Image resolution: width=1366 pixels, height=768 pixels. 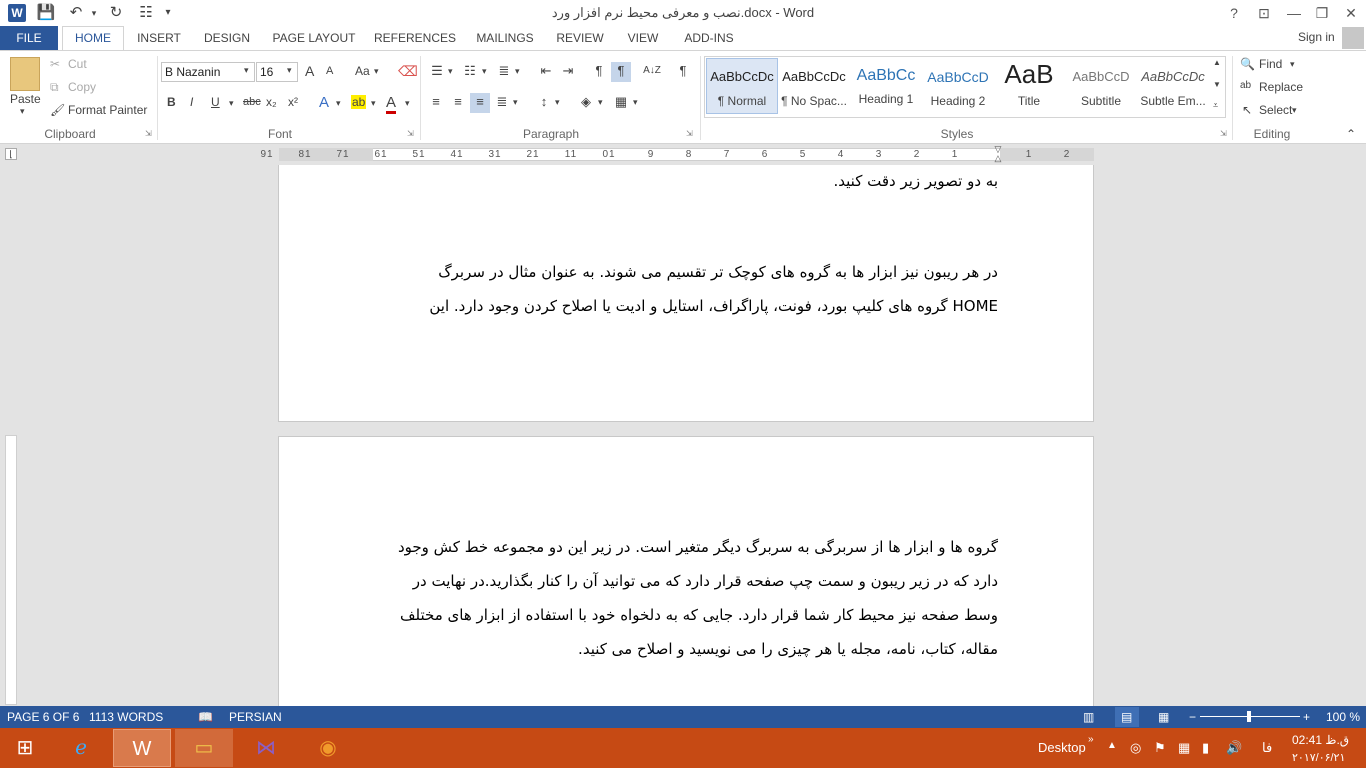 I want to click on ltr-direction-icon: ¶, so click(x=599, y=72).